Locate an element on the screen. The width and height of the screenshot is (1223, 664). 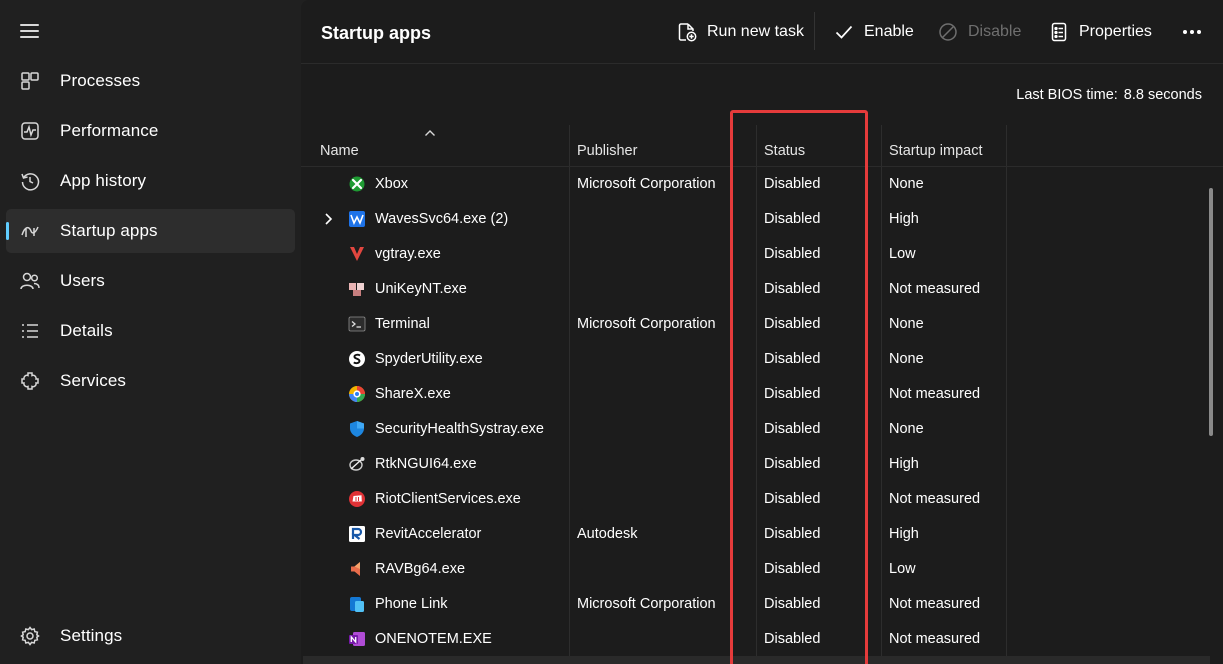
spyder-icon is located at coordinates (357, 359).